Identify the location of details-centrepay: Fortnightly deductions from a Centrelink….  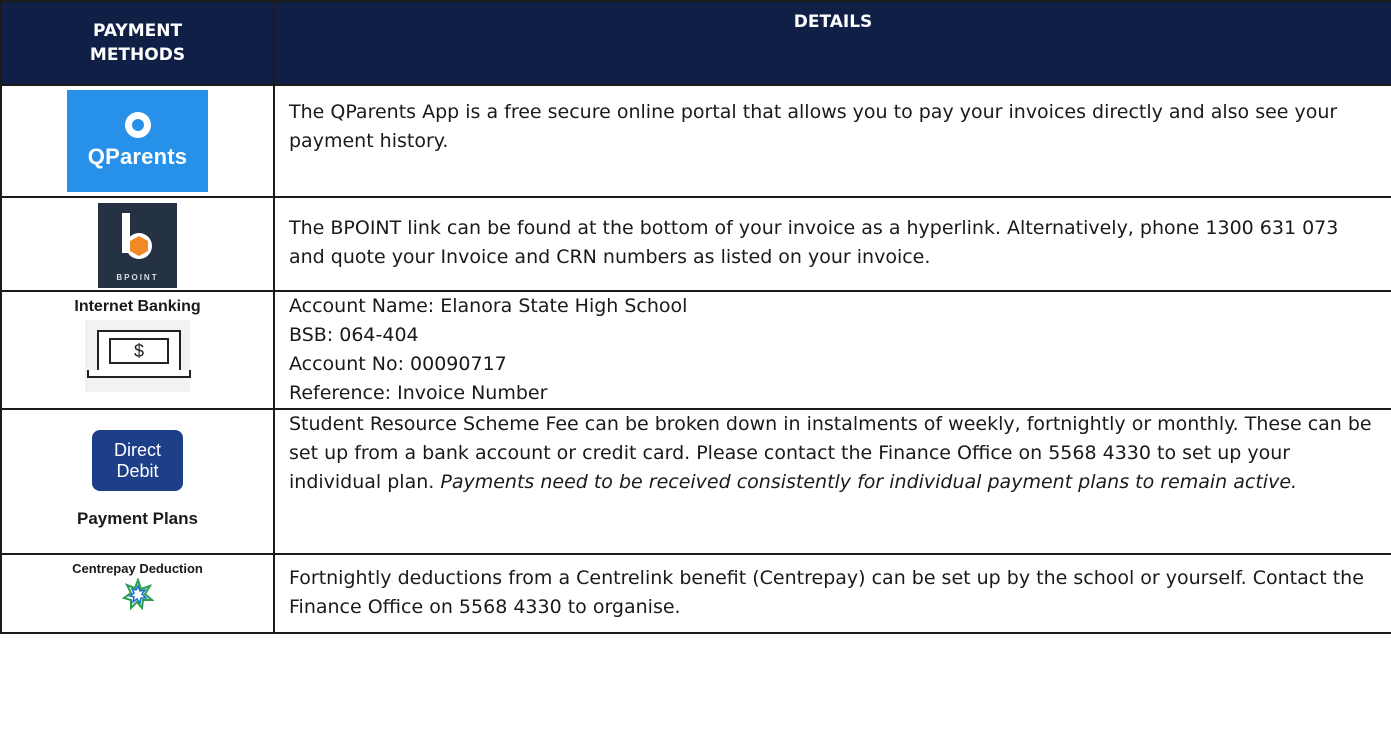
(832, 593).